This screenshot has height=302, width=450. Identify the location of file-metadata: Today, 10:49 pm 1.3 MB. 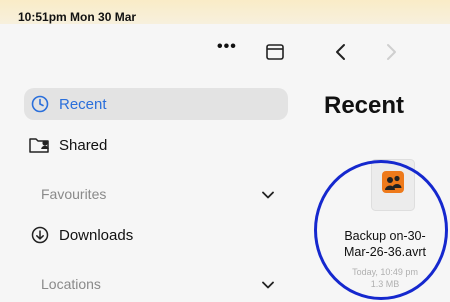
(380, 278).